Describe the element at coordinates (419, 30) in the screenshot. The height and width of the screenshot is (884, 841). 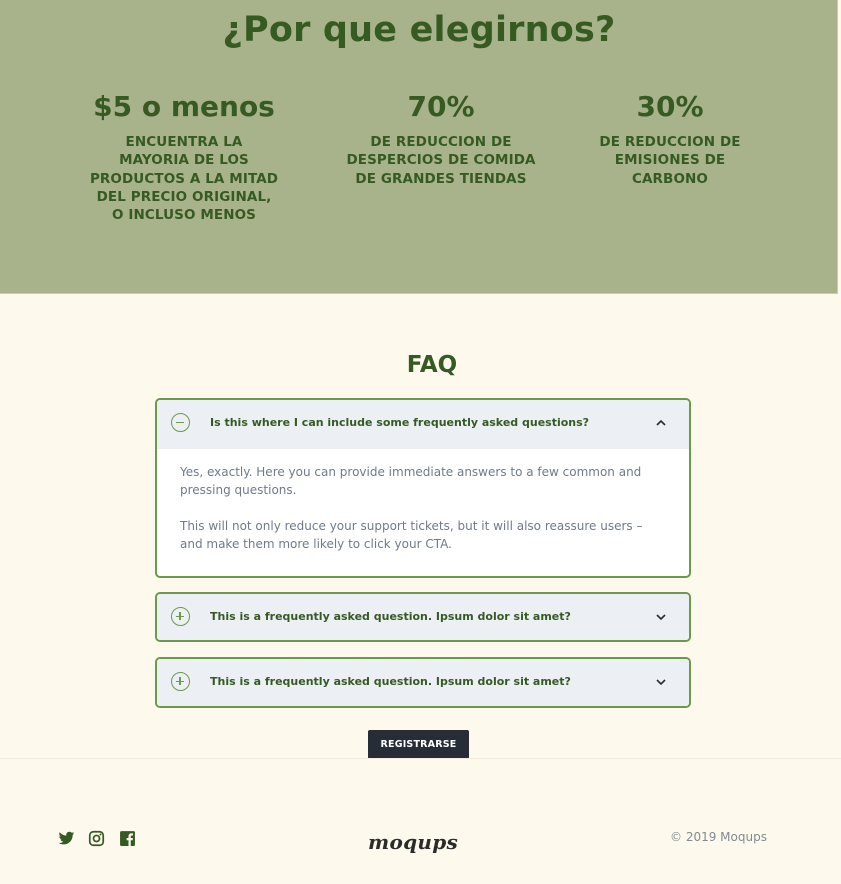
I see `why-choose-us-title: ¿Por que elegirnos?` at that location.